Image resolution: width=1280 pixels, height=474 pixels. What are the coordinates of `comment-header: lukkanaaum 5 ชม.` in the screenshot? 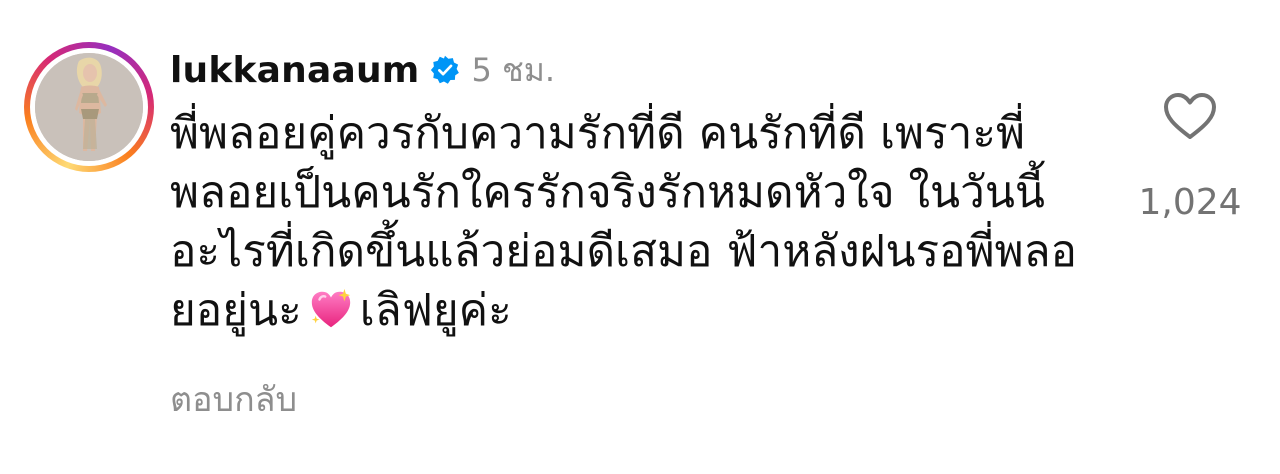 It's located at (640, 70).